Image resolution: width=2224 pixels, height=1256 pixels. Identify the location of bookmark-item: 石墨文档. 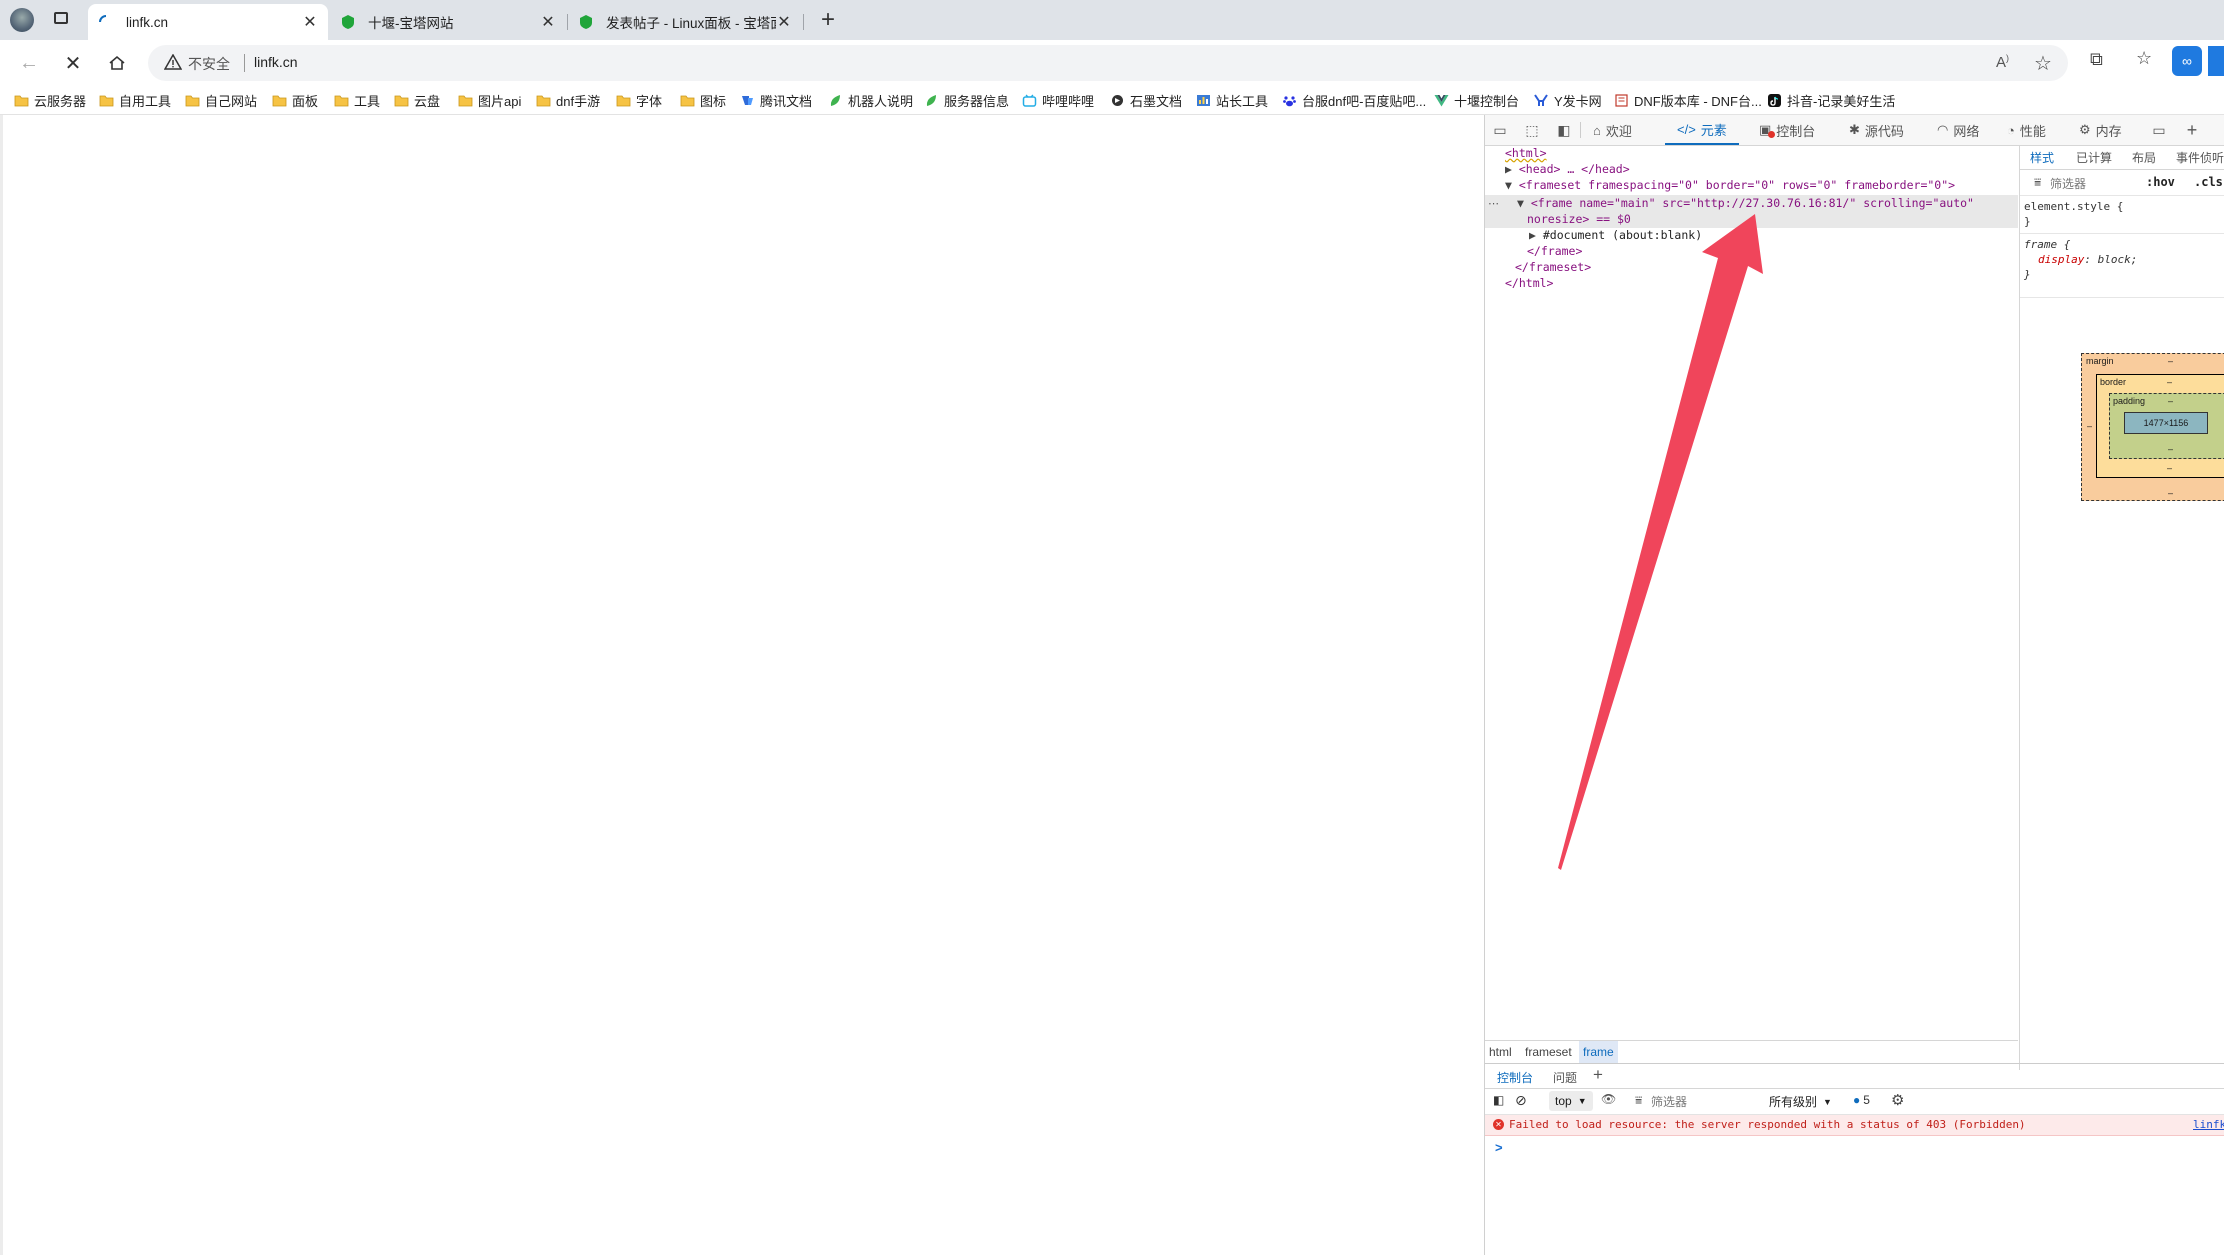
(1146, 100).